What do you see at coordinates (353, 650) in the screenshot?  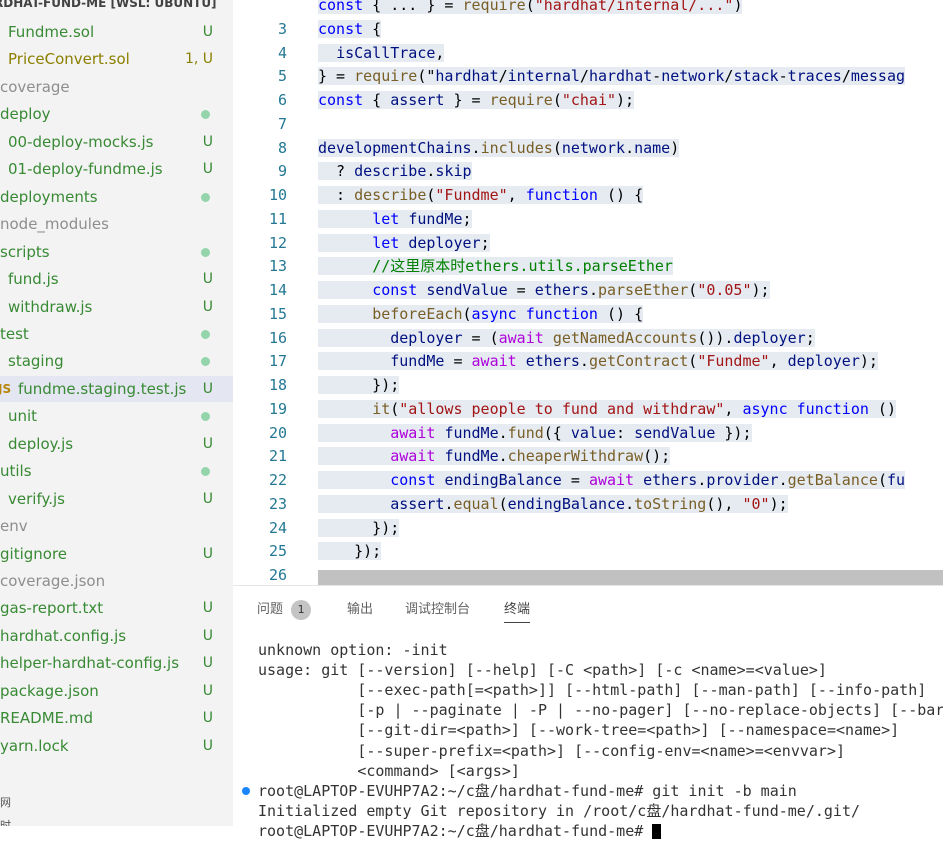 I see `terminal-line: unknown option: -init` at bounding box center [353, 650].